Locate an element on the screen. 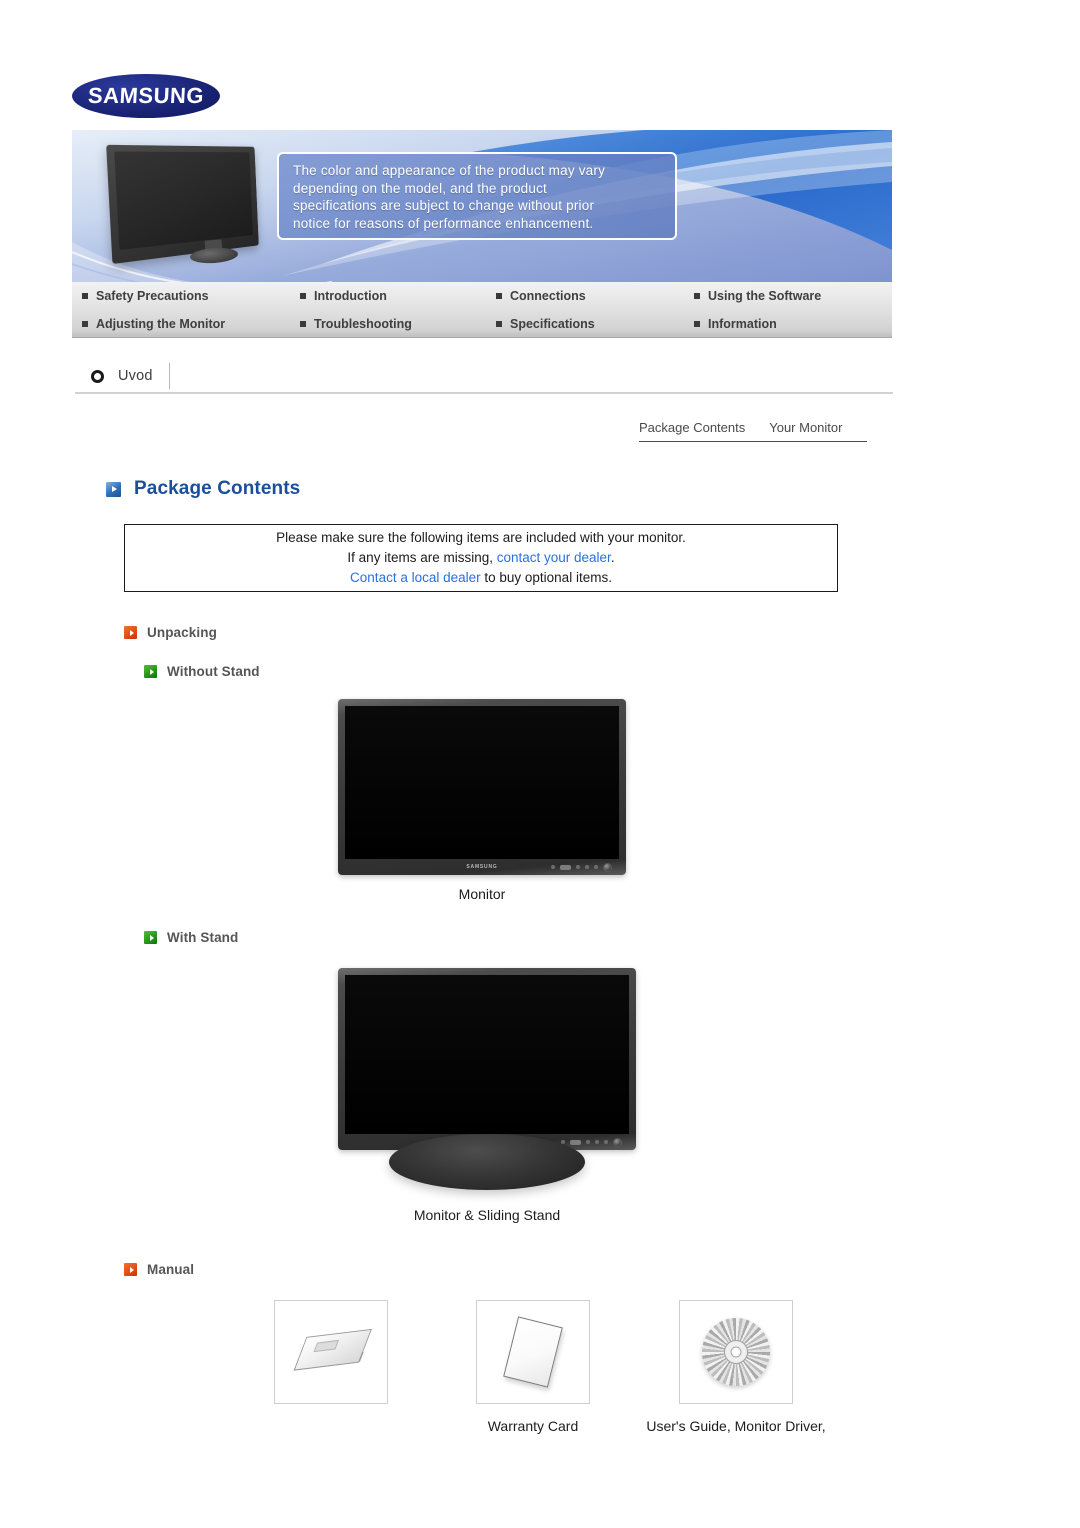 This screenshot has height=1528, width=1080. section-tabs: Package Contents Your Monitor is located at coordinates (753, 431).